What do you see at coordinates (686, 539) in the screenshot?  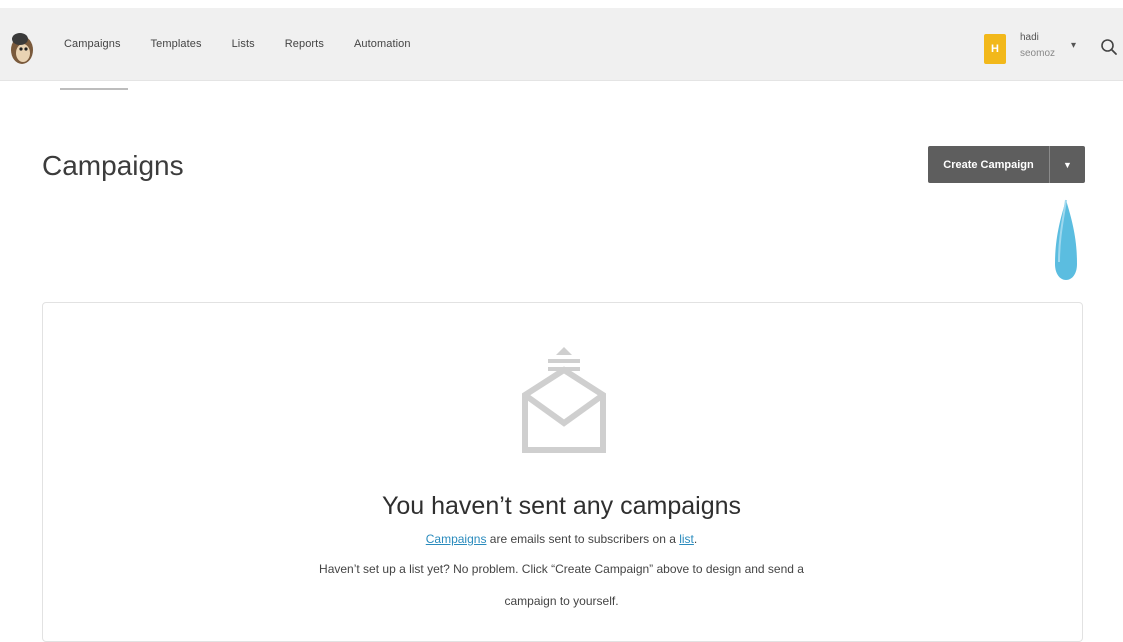 I see `list-help-link: list` at bounding box center [686, 539].